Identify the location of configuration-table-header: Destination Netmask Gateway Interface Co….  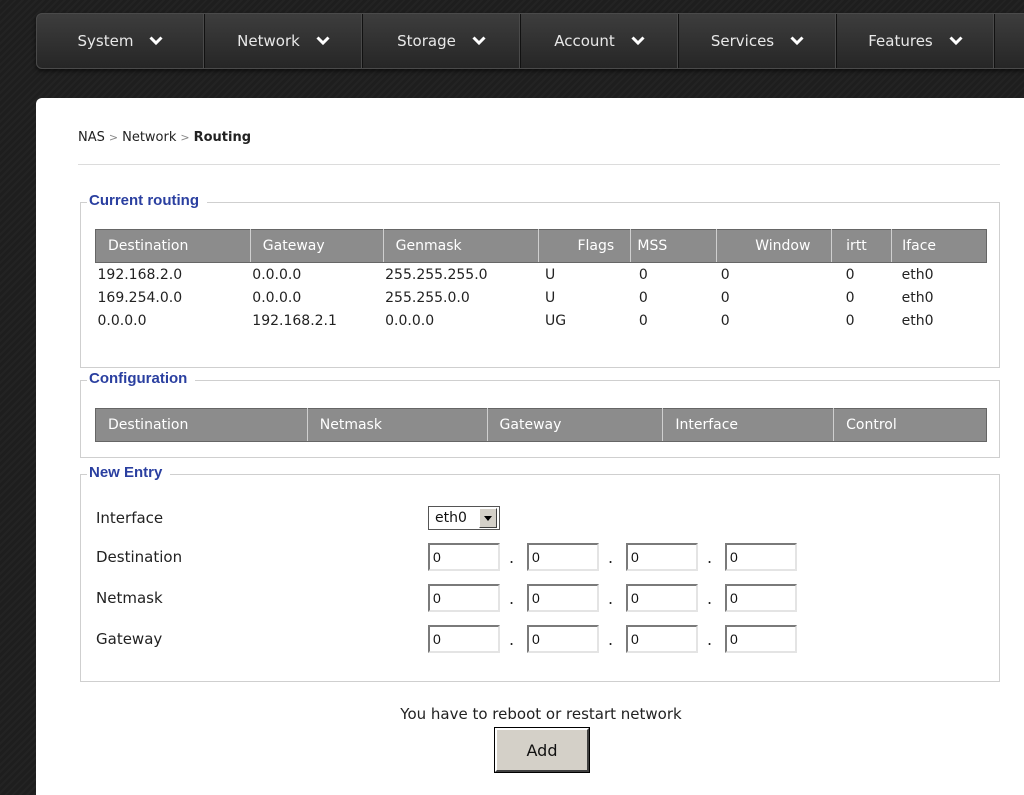
(541, 425).